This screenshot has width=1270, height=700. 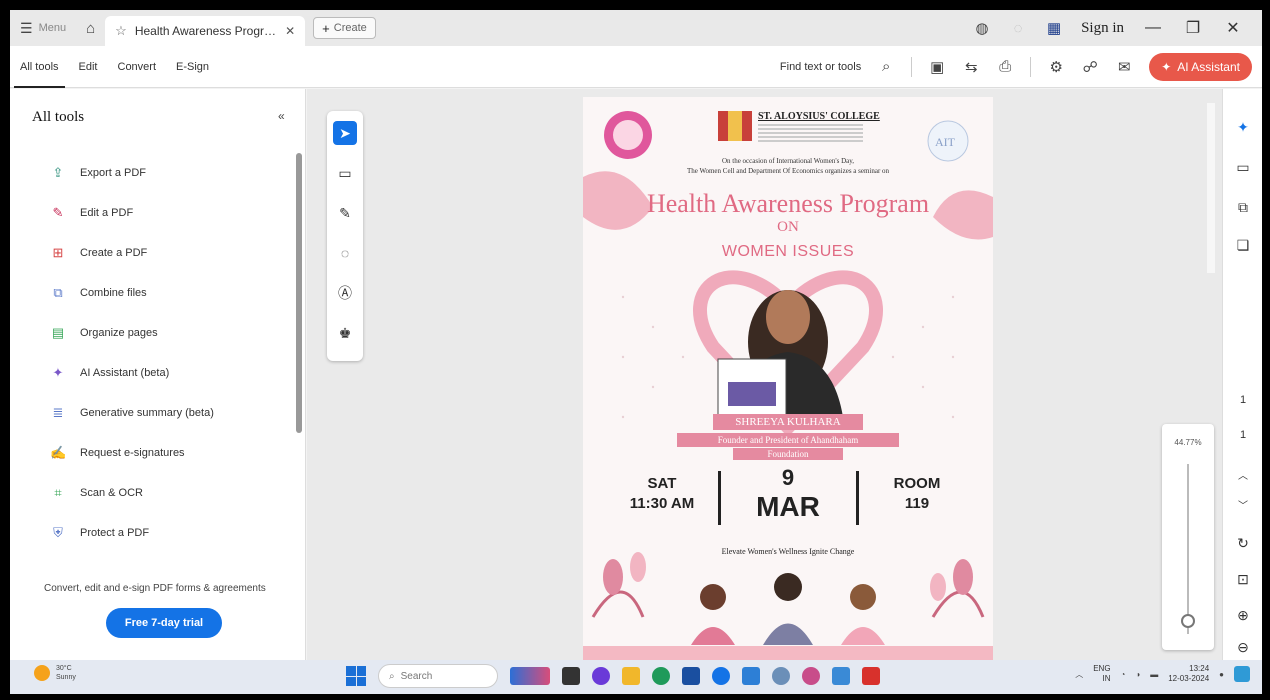 I want to click on link-icon: ☍, so click(x=1090, y=67).